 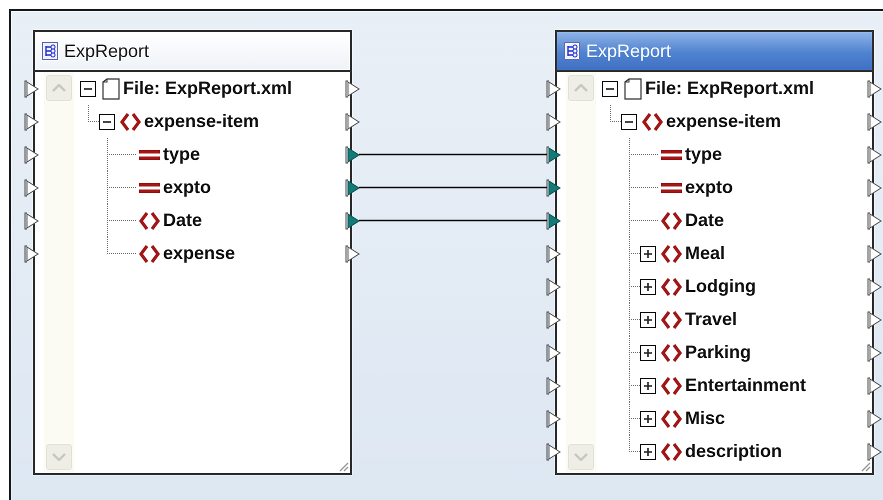 What do you see at coordinates (720, 286) in the screenshot?
I see `tree-node-label: Lodging` at bounding box center [720, 286].